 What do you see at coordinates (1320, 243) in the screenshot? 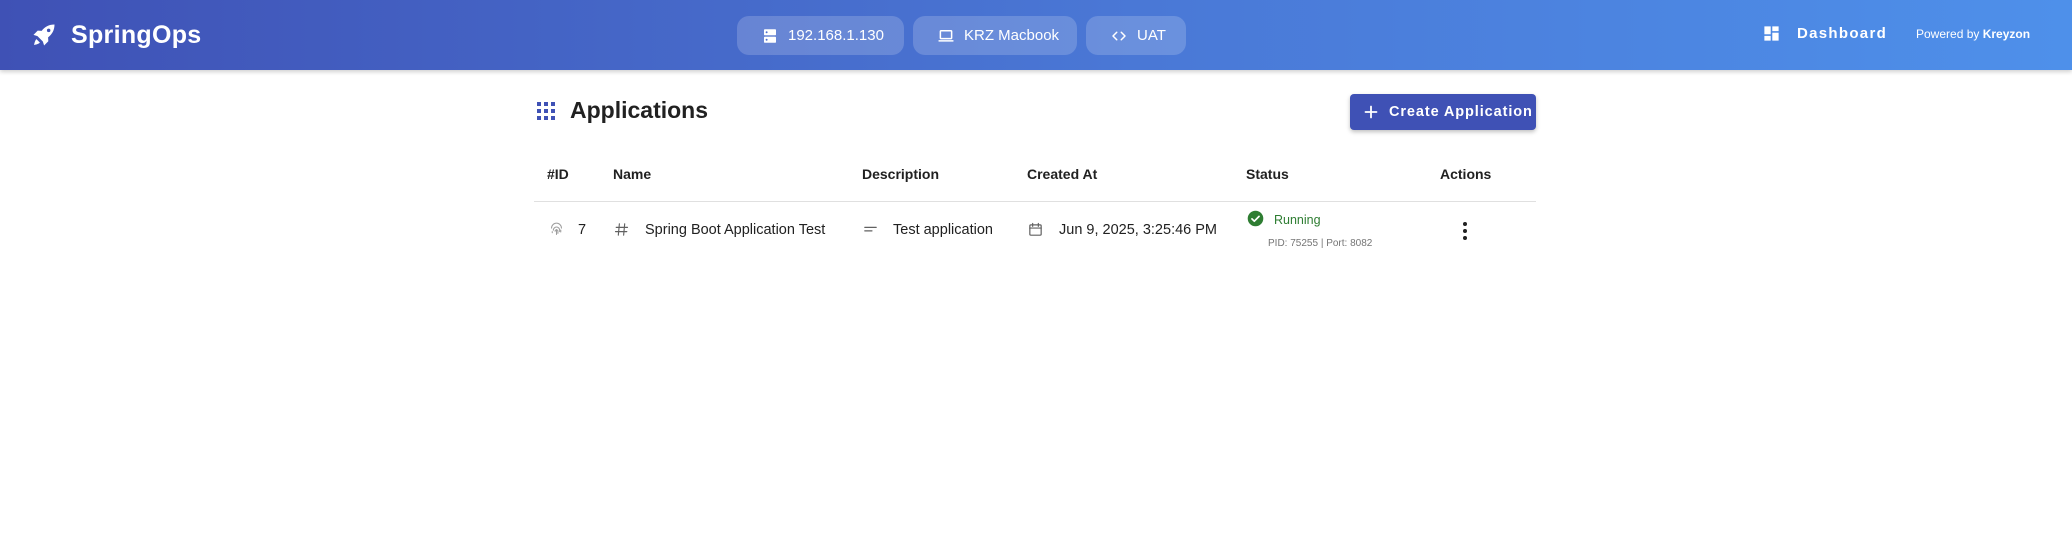
I see `status-process-info: PID: 75255 | Port: 8082` at bounding box center [1320, 243].